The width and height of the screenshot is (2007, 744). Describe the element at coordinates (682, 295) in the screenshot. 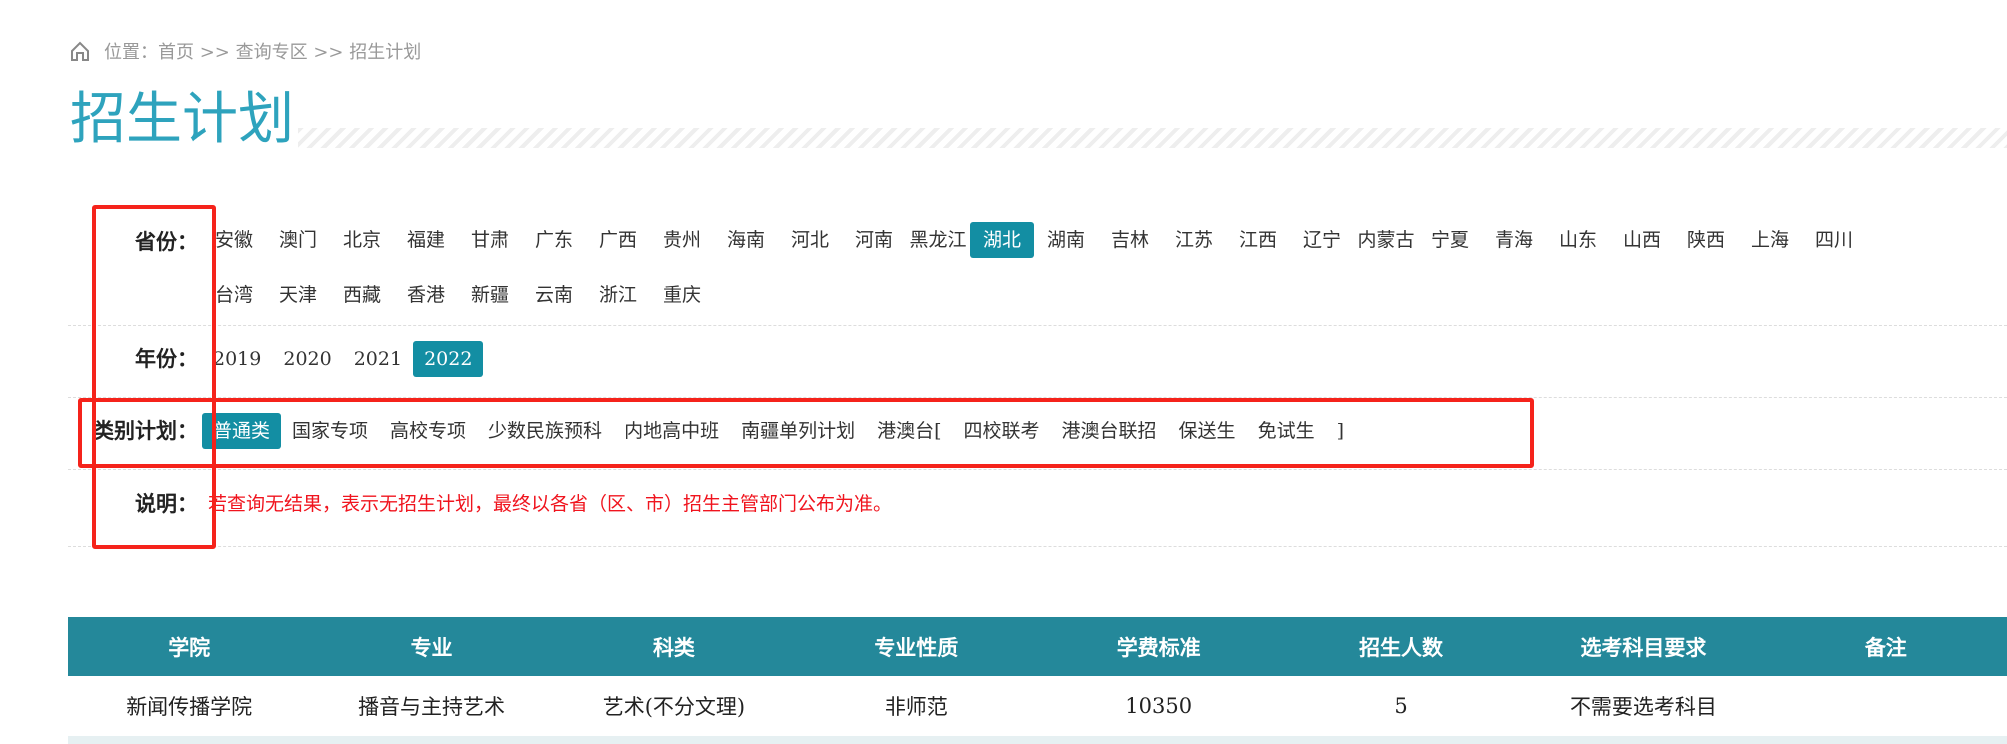

I see `province-option: 重庆` at that location.